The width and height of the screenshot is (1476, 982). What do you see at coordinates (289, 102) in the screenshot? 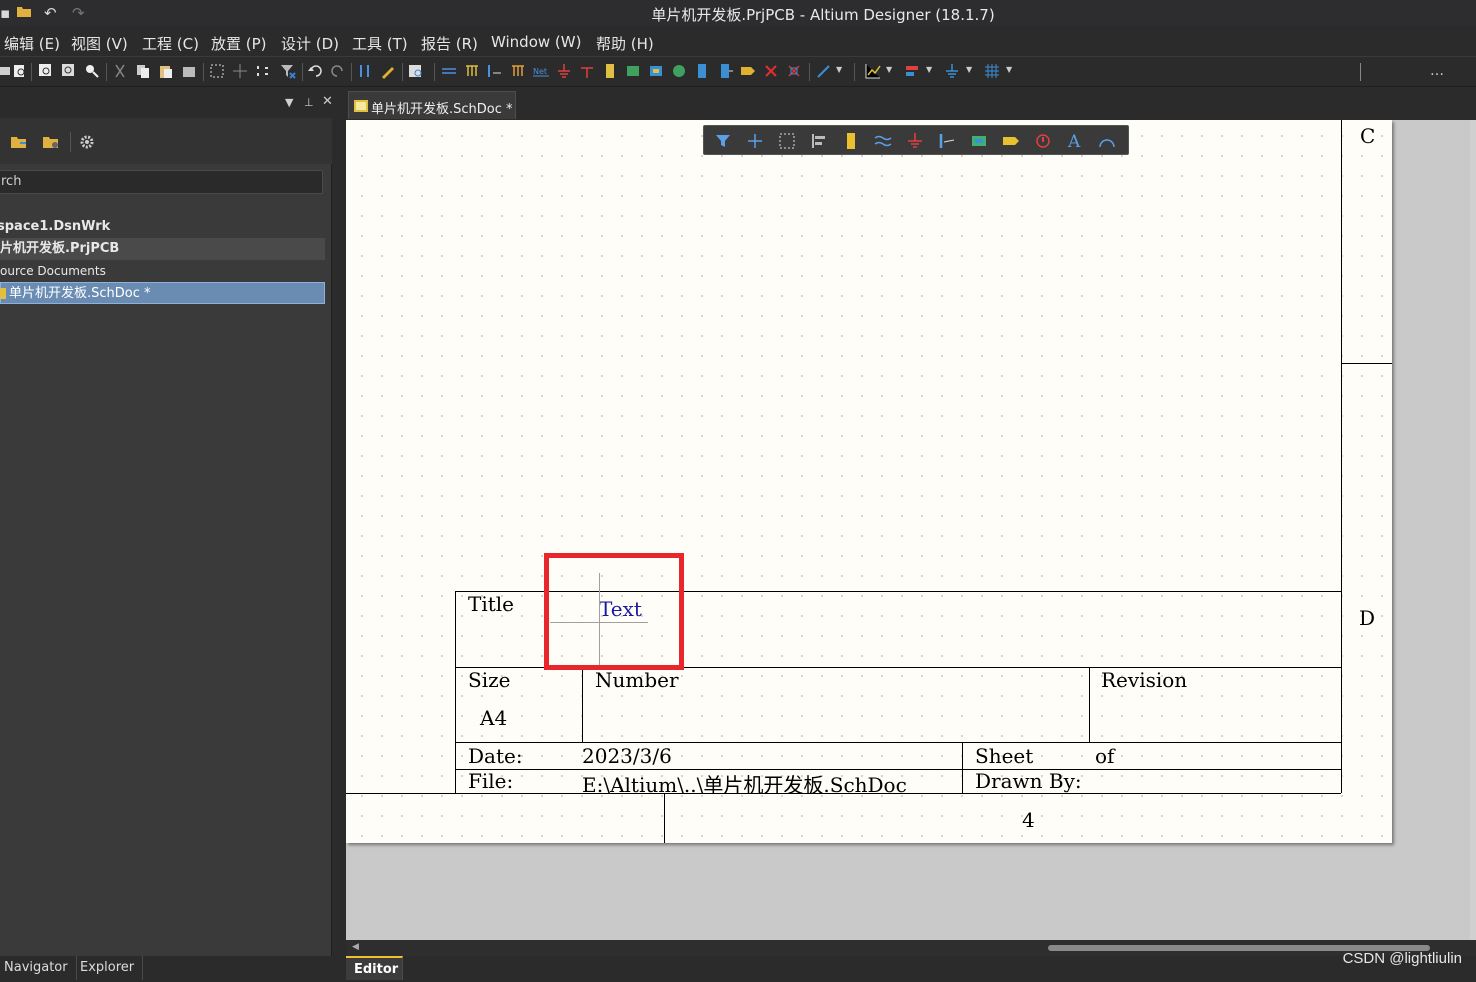
I see `panel-menu-icon: ▼` at bounding box center [289, 102].